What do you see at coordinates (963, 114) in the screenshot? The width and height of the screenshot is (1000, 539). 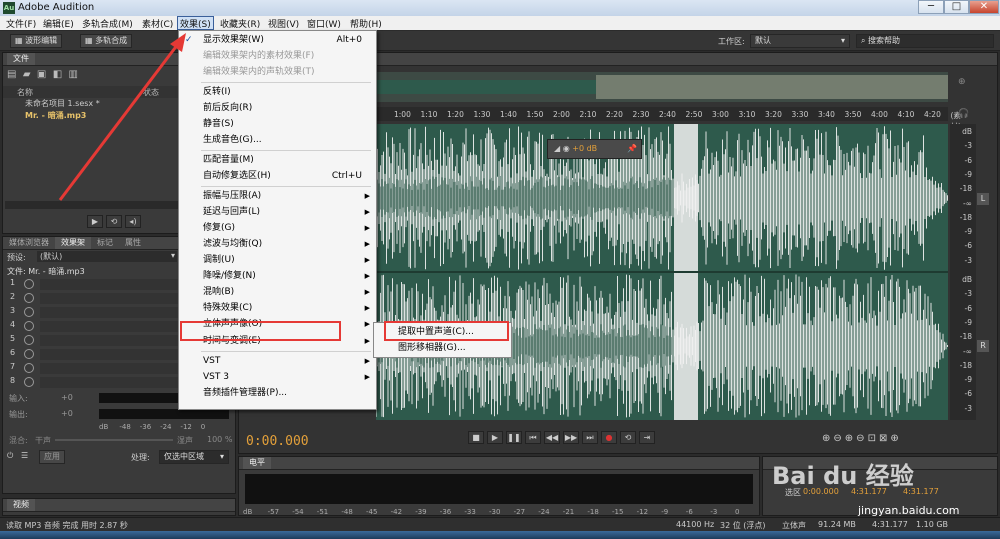 I see `headphones-icon: 🎧` at bounding box center [963, 114].